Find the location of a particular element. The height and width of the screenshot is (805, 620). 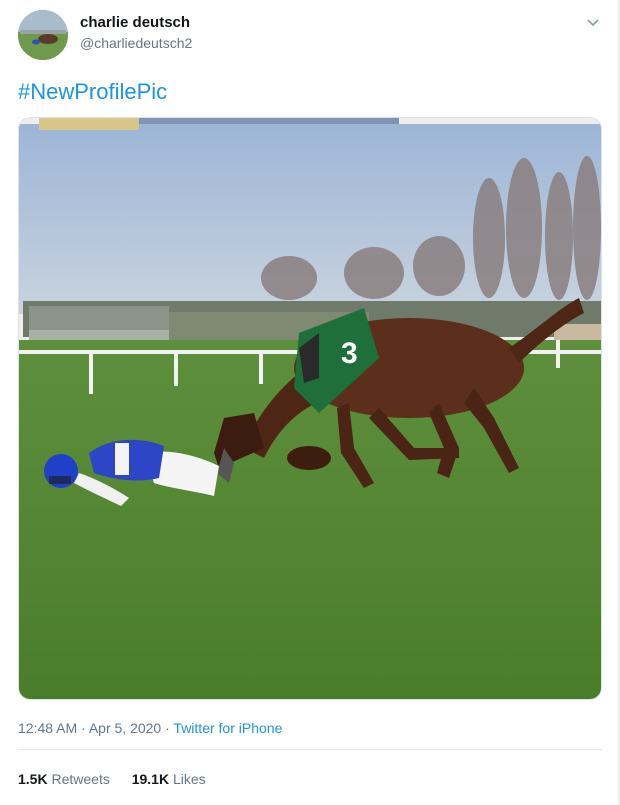

retweets-stat: 1.5K Retweets is located at coordinates (64, 779).